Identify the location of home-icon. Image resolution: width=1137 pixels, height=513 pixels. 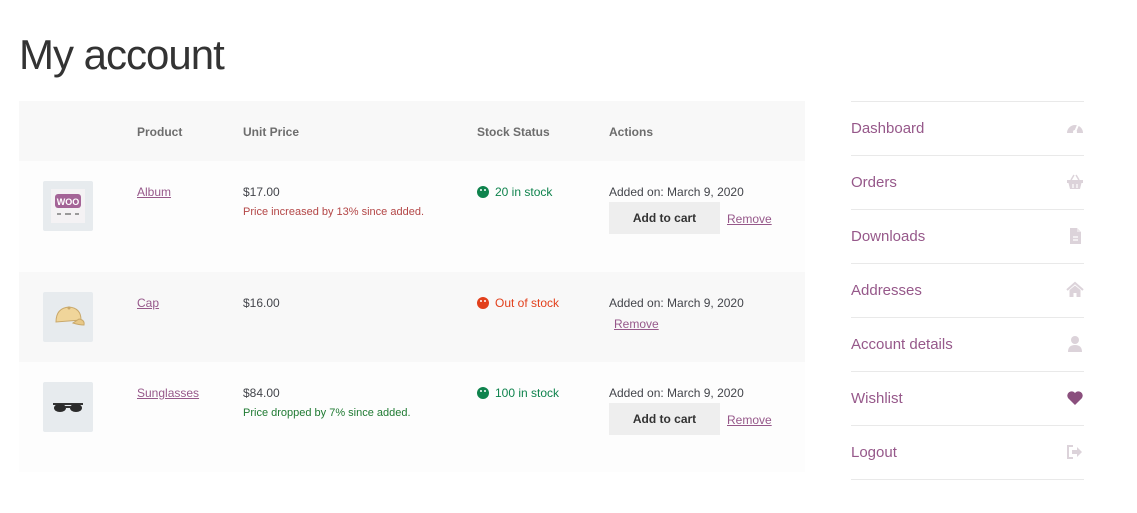
(1075, 290).